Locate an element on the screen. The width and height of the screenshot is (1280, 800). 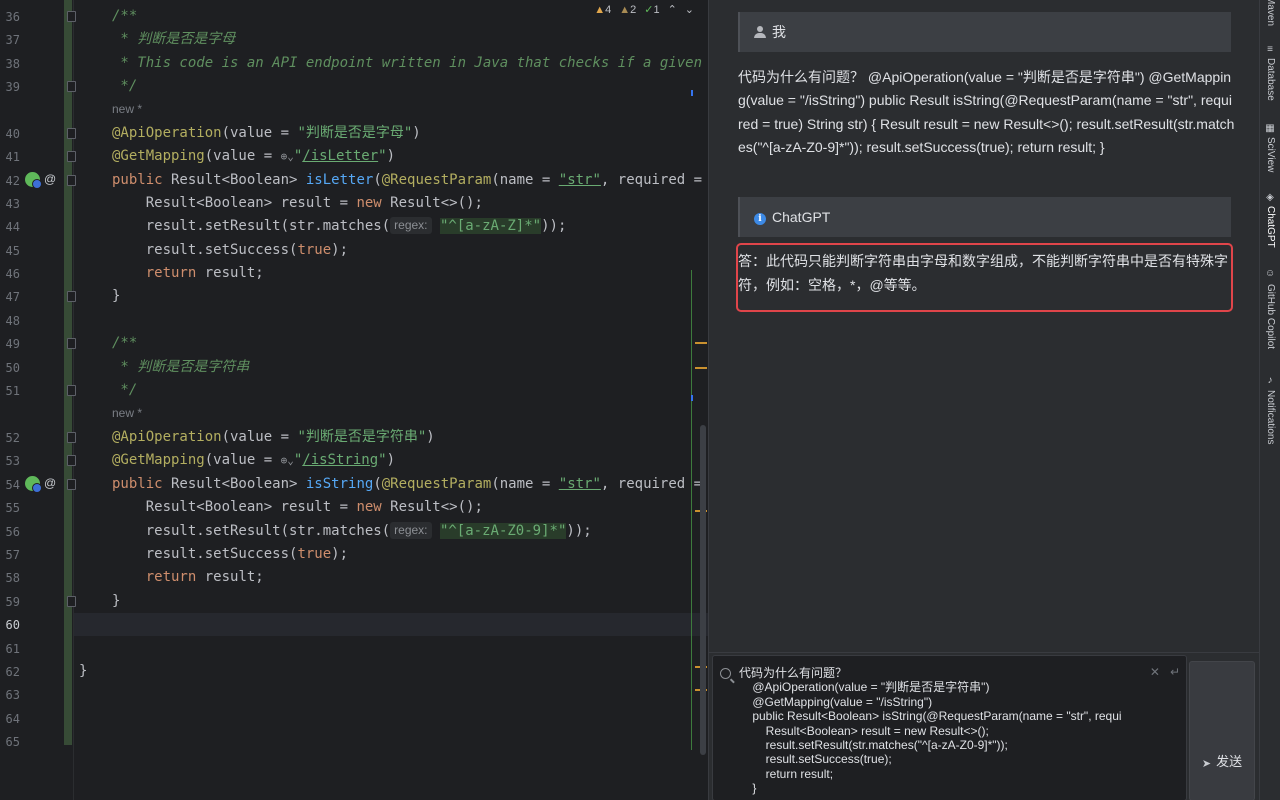
tool-tab-database: Database is located at coordinates (1270, 79).